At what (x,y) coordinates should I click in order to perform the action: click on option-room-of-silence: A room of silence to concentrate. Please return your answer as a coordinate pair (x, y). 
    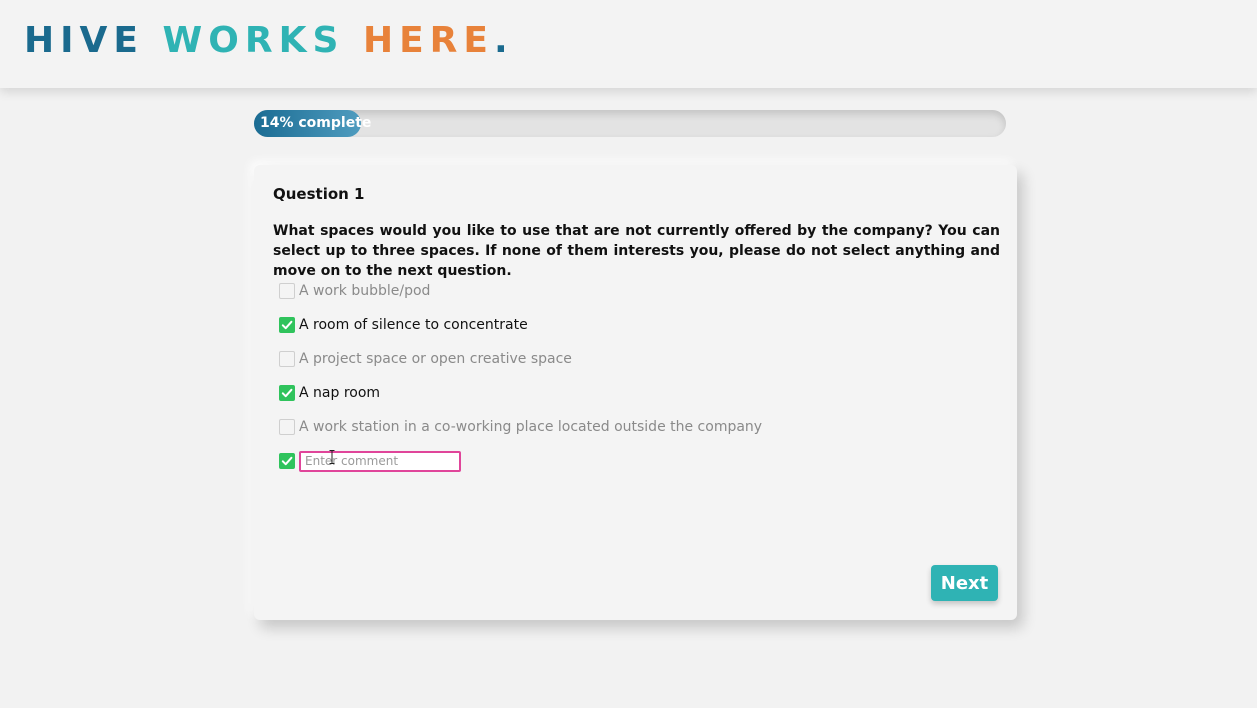
    Looking at the image, I should click on (403, 325).